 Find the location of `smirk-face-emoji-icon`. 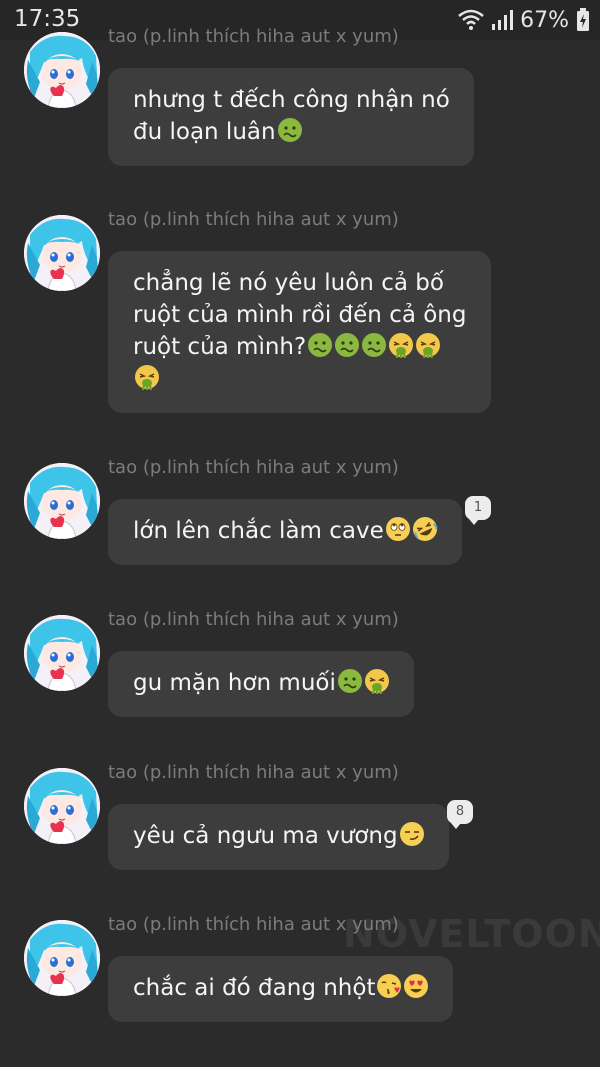

smirk-face-emoji-icon is located at coordinates (412, 834).